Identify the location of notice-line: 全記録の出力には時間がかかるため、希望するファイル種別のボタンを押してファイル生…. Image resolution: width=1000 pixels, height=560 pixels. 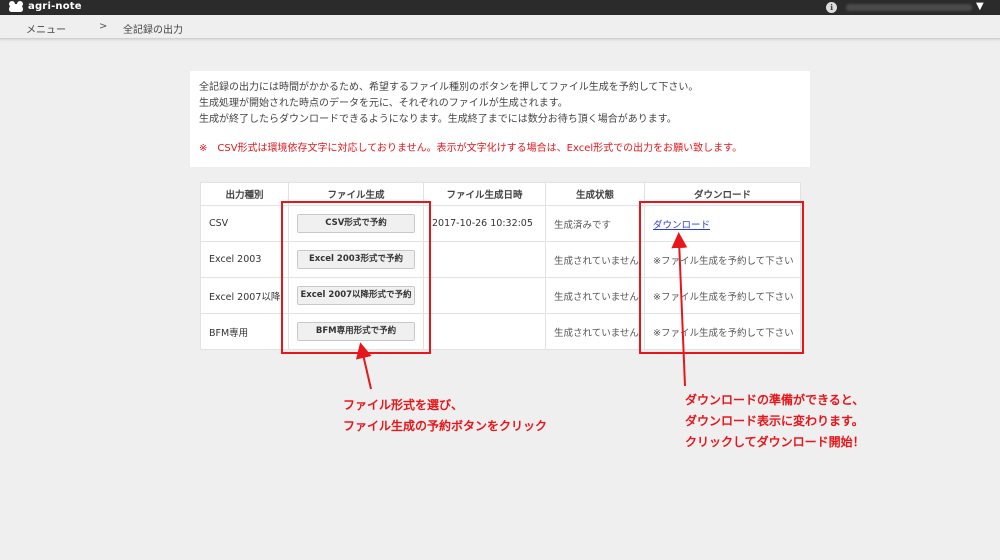
(449, 87).